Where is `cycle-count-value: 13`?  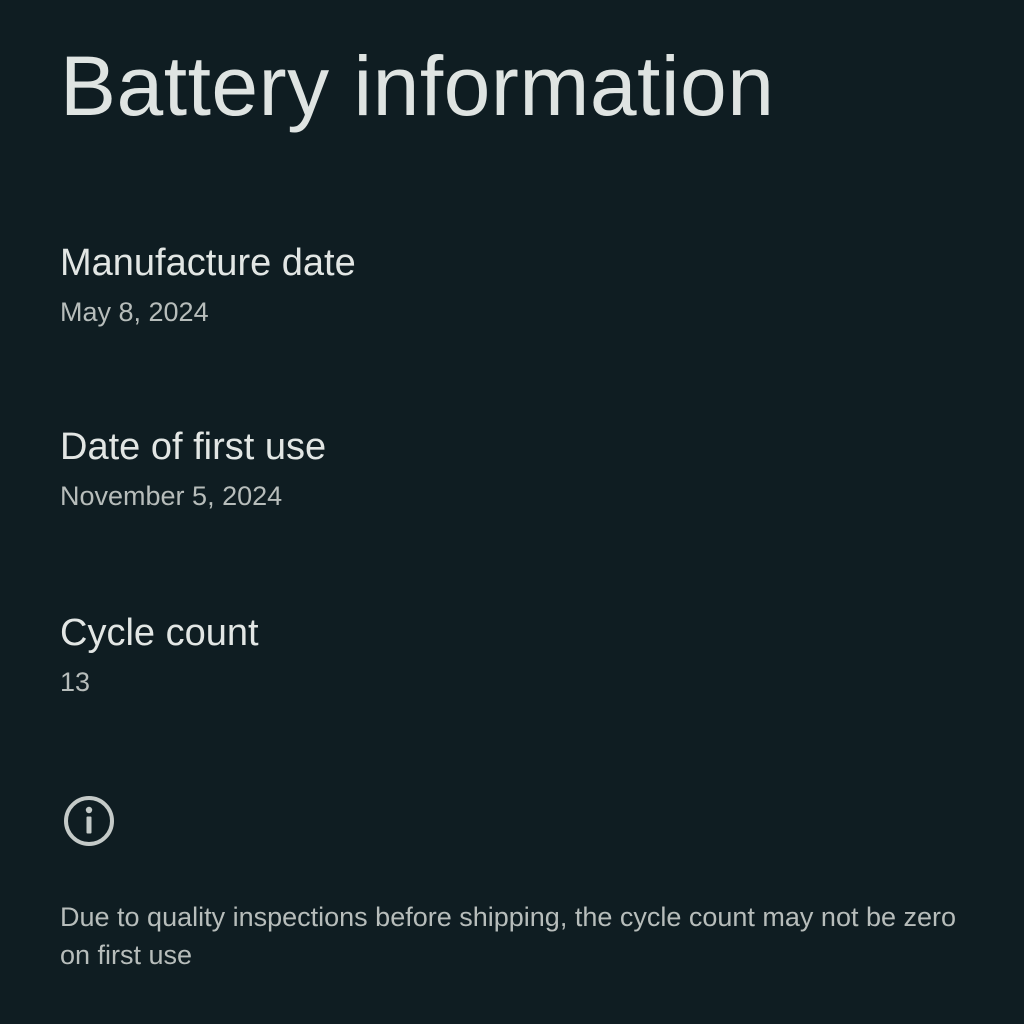 cycle-count-value: 13 is located at coordinates (75, 682).